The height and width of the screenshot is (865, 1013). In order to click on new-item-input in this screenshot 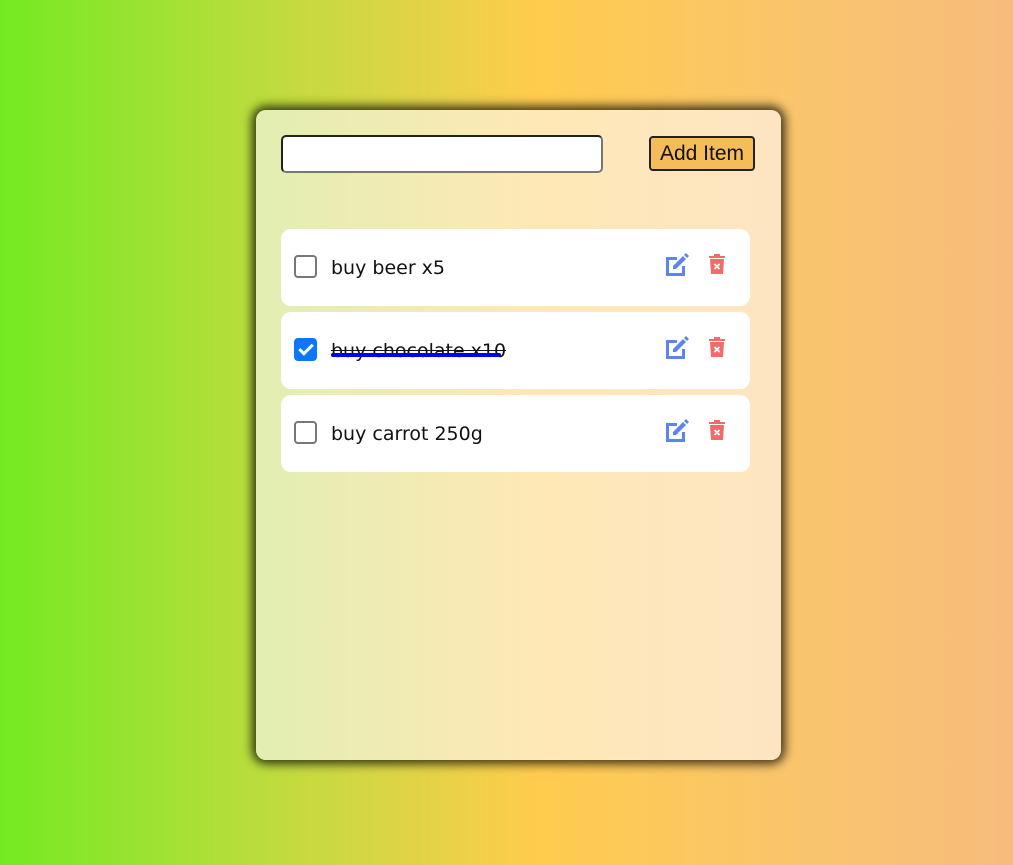, I will do `click(442, 154)`.